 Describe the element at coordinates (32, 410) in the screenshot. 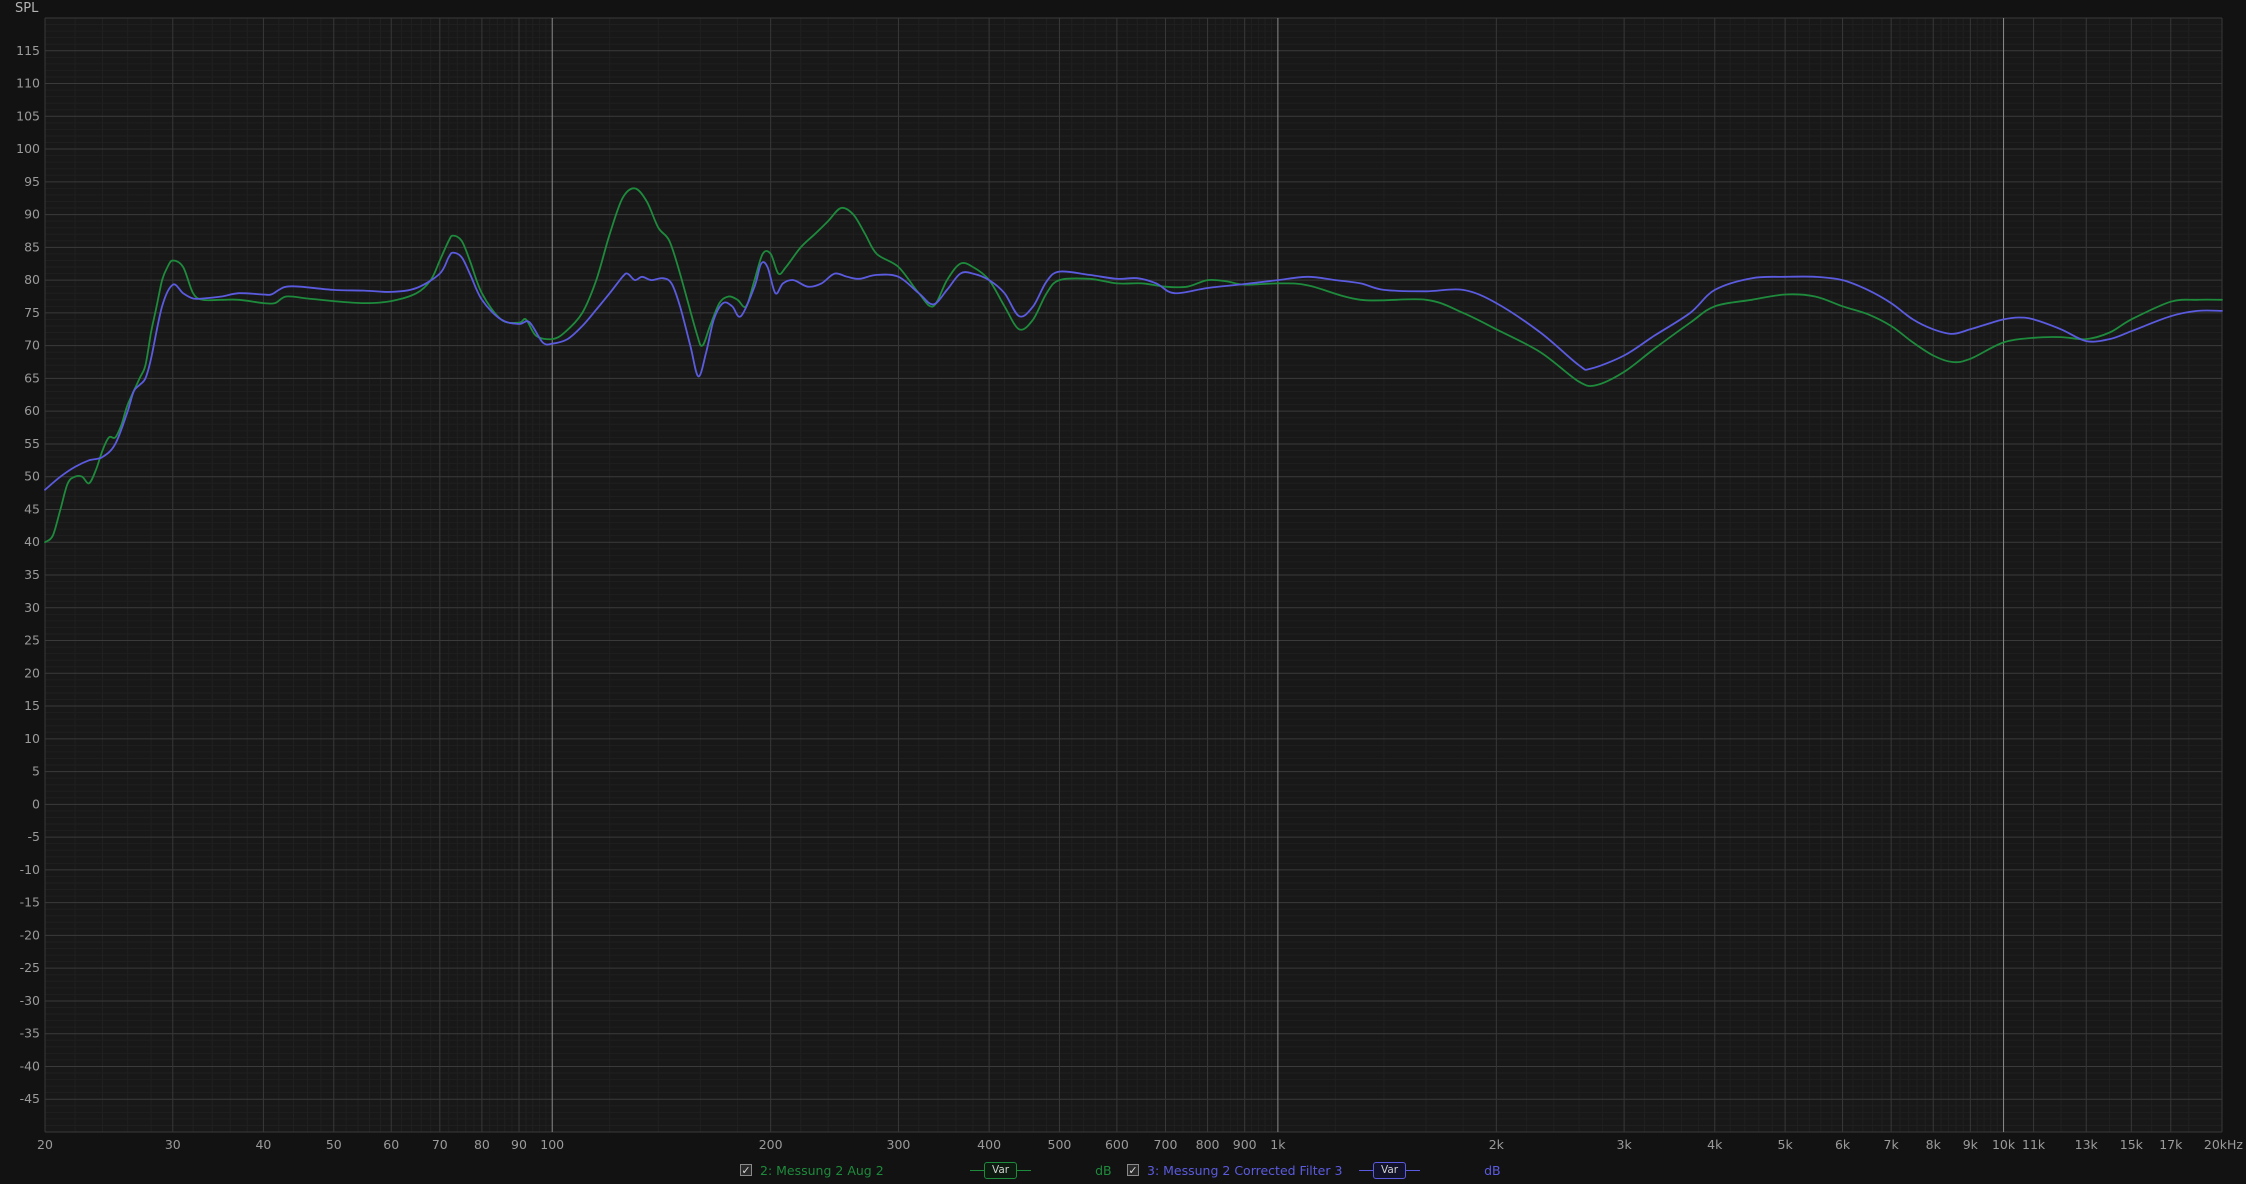

I see `y-tick-label: 60` at that location.